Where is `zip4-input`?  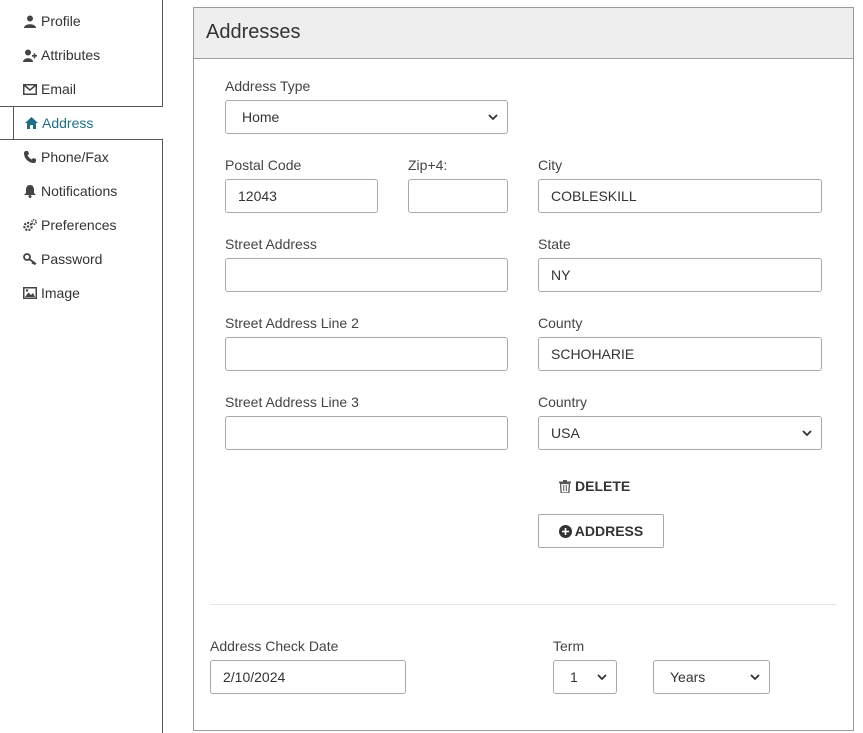
zip4-input is located at coordinates (458, 196).